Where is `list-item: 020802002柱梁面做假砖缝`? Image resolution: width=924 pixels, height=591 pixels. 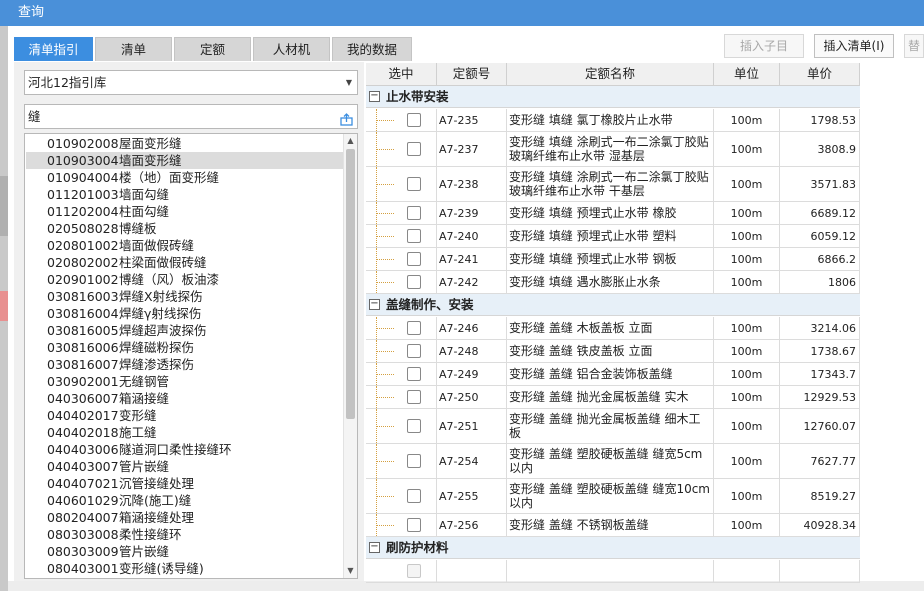
list-item: 020802002柱梁面做假砖缝 is located at coordinates (185, 262).